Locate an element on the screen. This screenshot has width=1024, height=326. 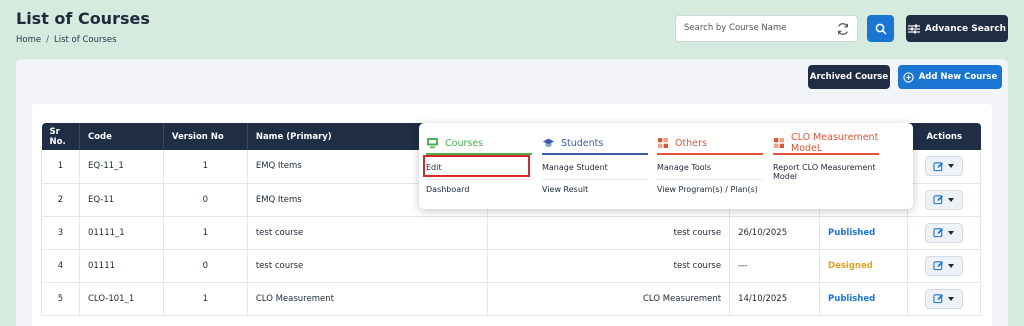
cell-code: 01111_1 is located at coordinates (121, 233).